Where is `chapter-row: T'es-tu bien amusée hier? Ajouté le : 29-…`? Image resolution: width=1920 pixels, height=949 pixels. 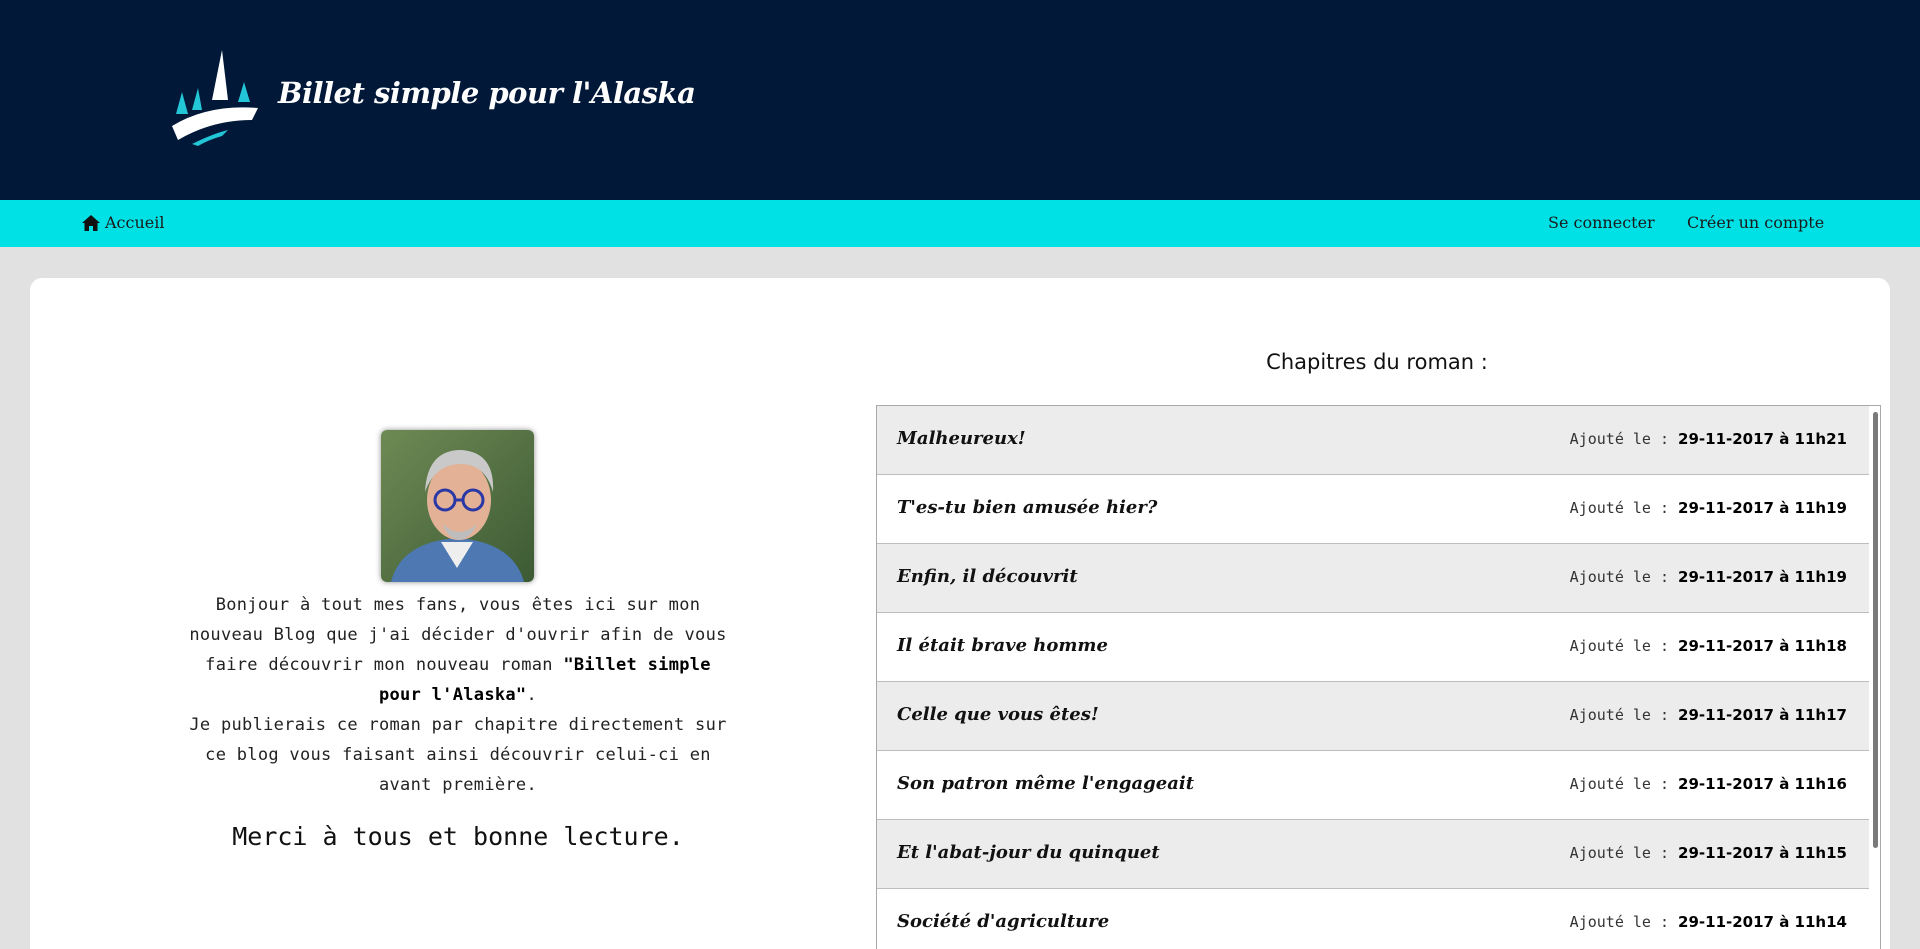 chapter-row: T'es-tu bien amusée hier? Ajouté le : 29-… is located at coordinates (1373, 509).